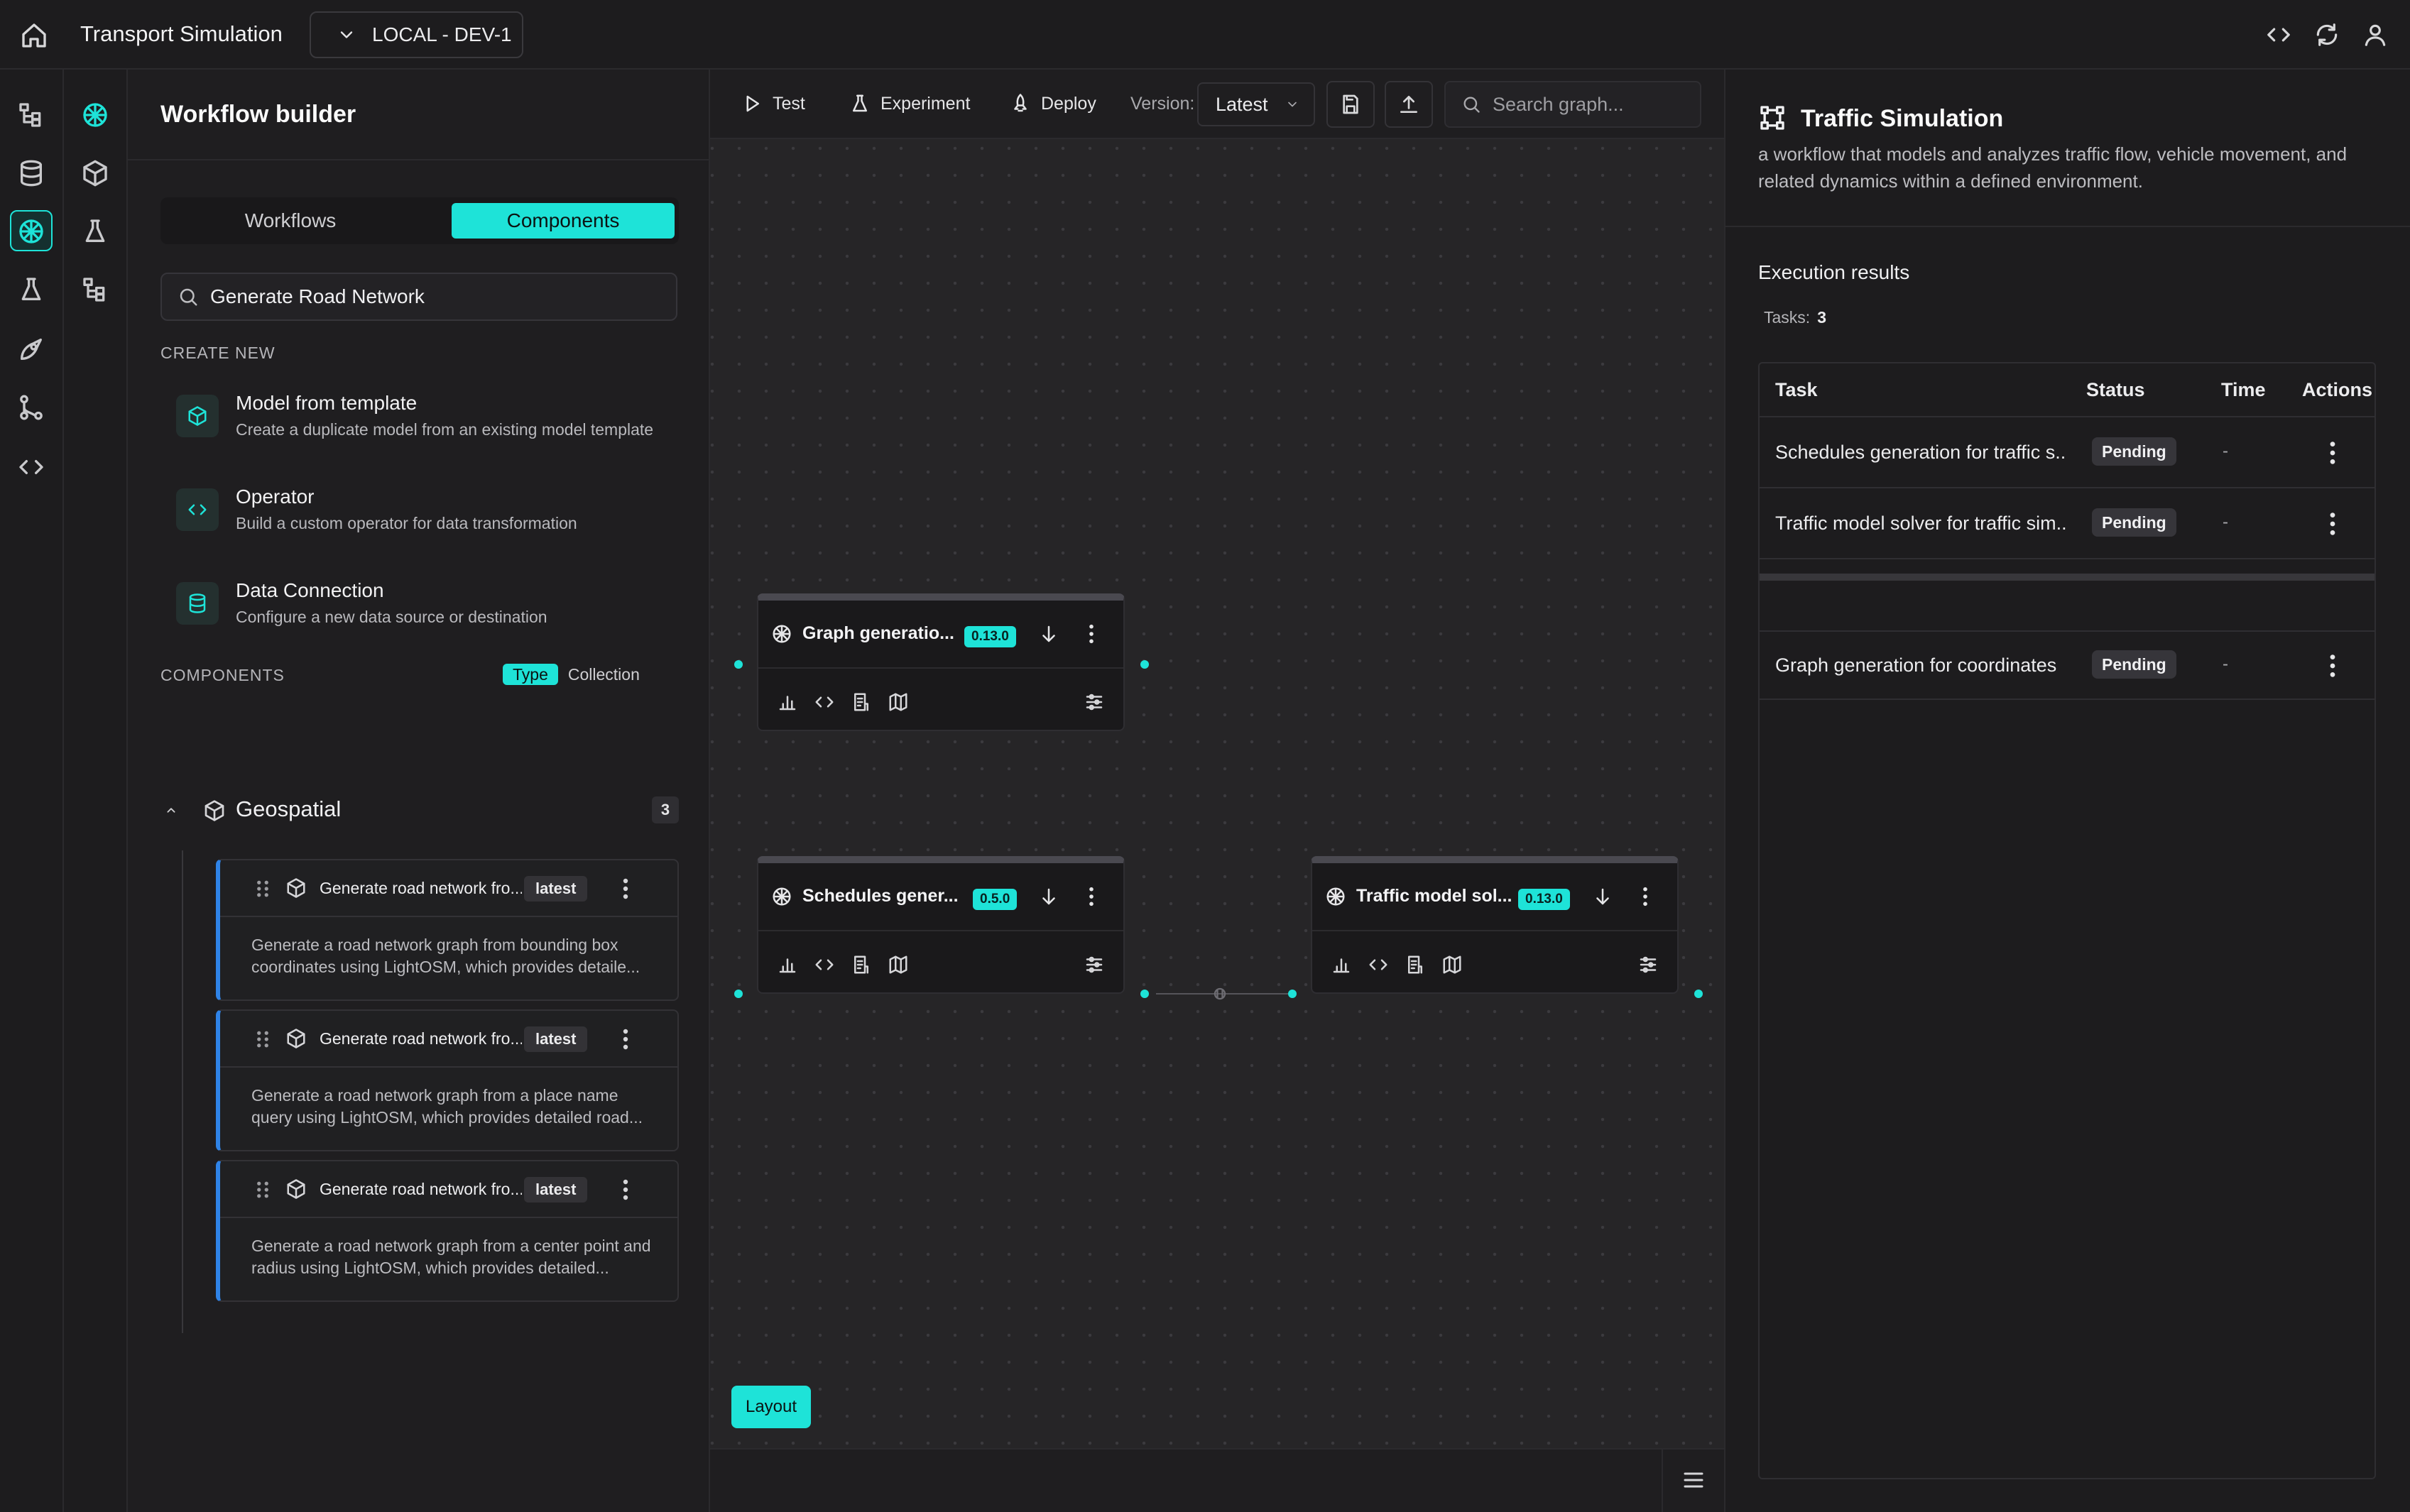 The height and width of the screenshot is (1512, 2410). Describe the element at coordinates (604, 675) in the screenshot. I see `group-by-collection: Collection` at that location.